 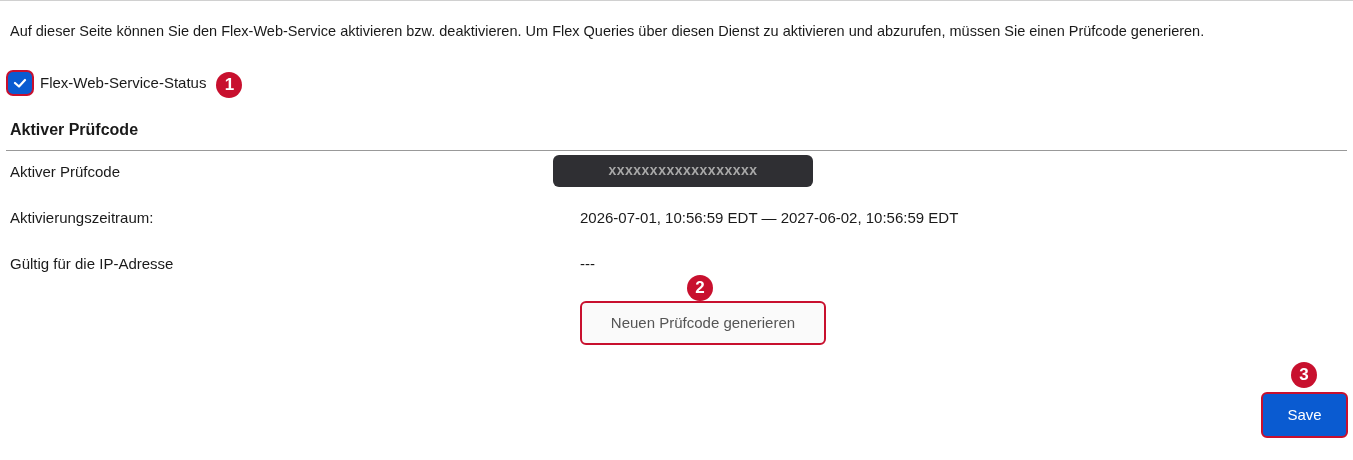 What do you see at coordinates (700, 287) in the screenshot?
I see `callout-badge: 2` at bounding box center [700, 287].